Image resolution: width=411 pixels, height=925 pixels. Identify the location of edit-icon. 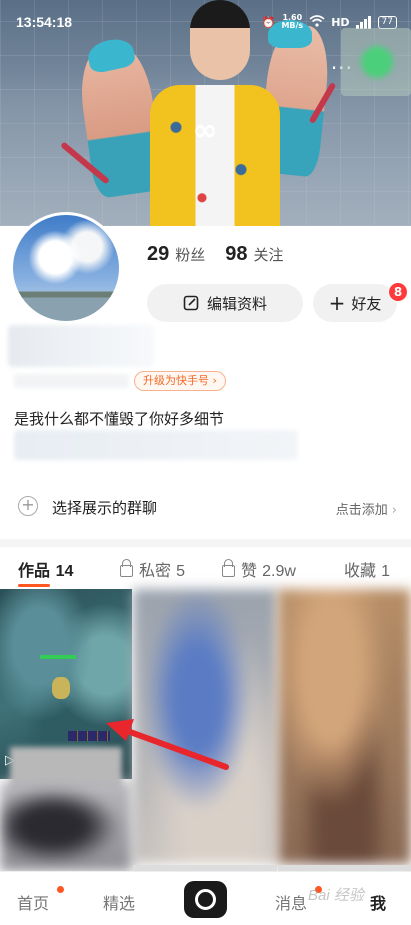
(191, 303).